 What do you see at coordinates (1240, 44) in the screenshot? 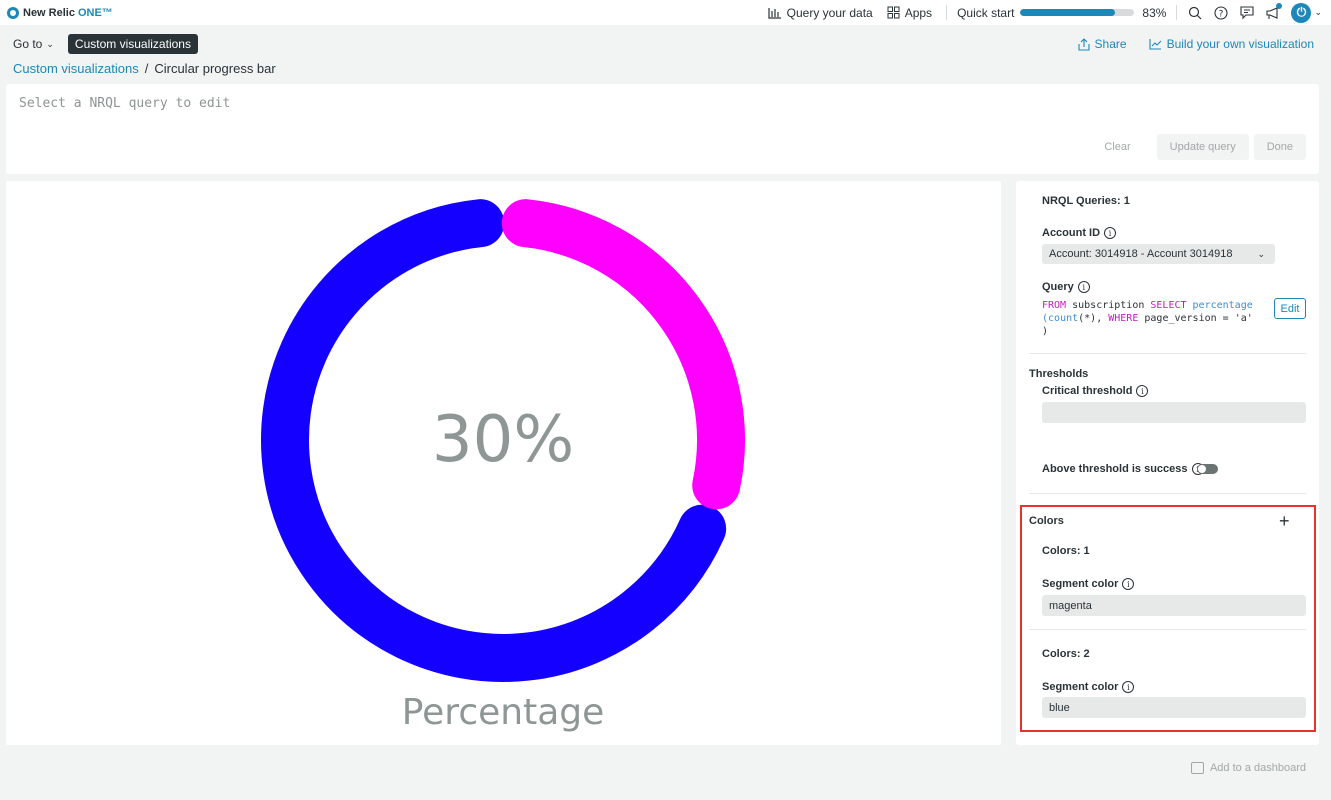
I see `build-visualization-label: Build your own visualization` at bounding box center [1240, 44].